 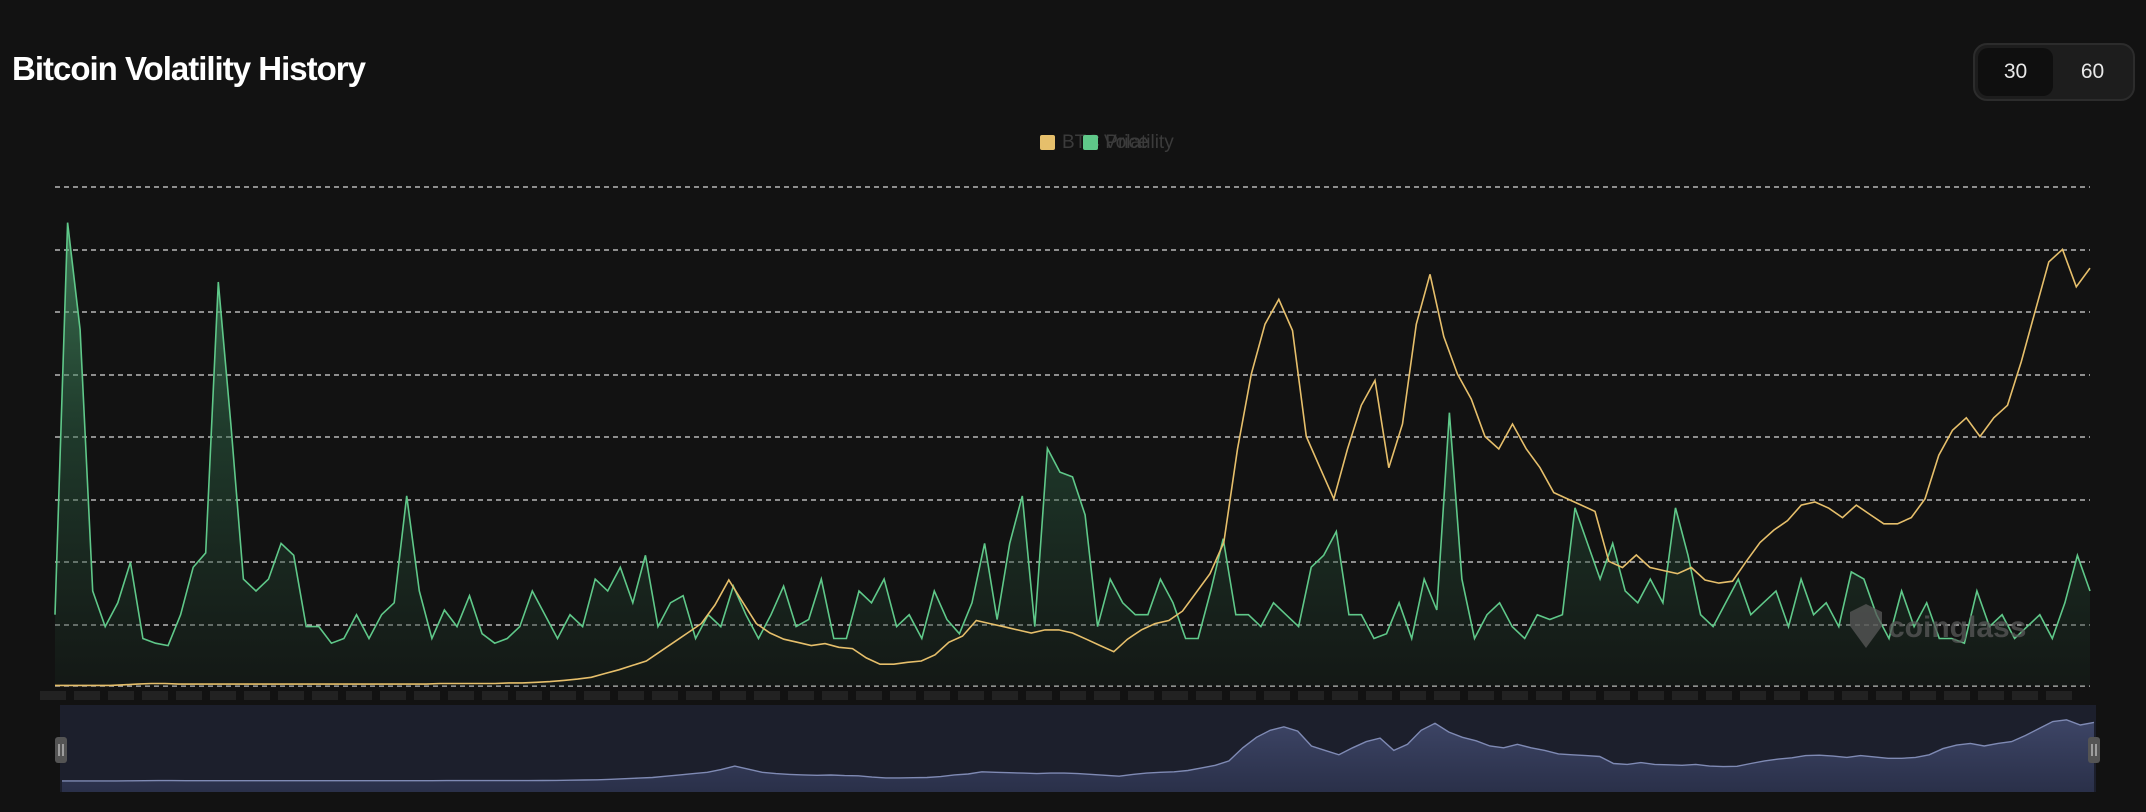 I want to click on navigator-right-handle, so click(x=2094, y=750).